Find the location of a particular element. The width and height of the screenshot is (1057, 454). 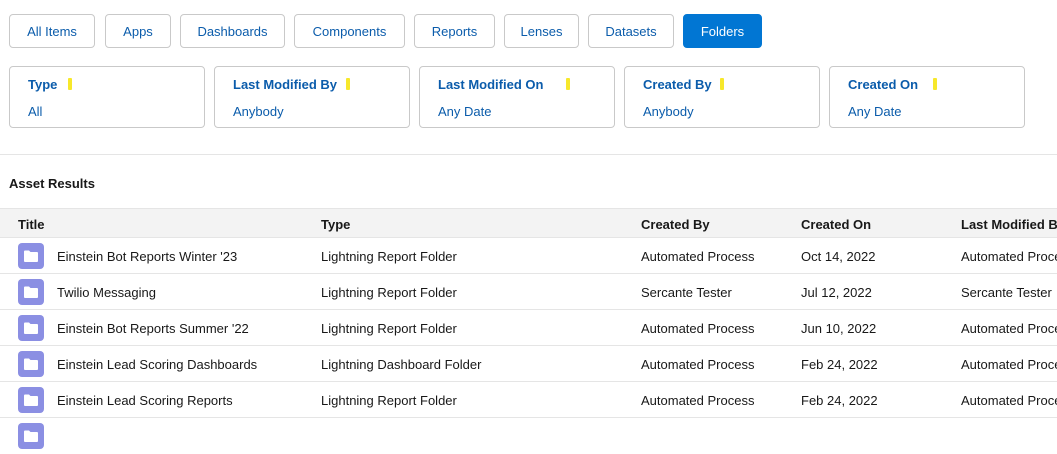

filter-last-modified-on: Last Modified On Any Date is located at coordinates (517, 97).